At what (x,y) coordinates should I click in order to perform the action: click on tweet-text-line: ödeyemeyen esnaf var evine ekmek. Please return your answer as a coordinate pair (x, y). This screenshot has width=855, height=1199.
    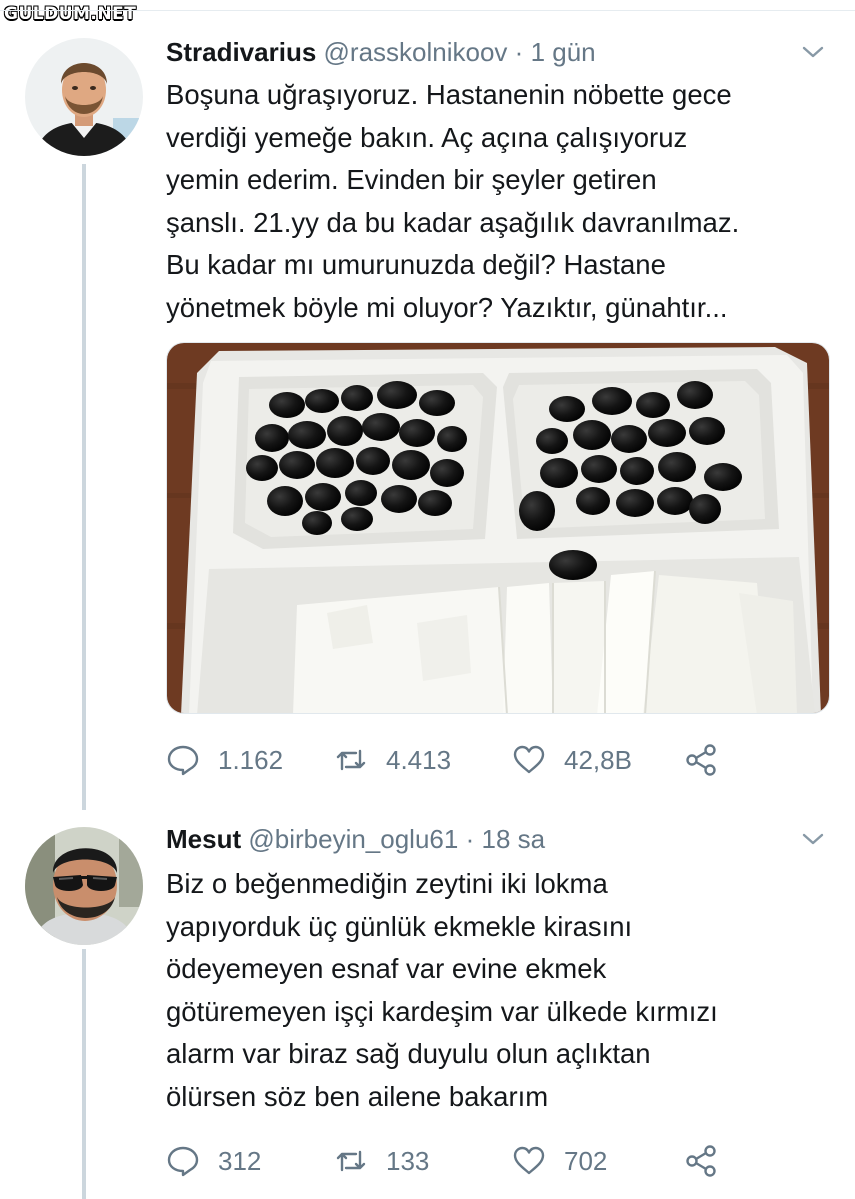
    Looking at the image, I should click on (386, 968).